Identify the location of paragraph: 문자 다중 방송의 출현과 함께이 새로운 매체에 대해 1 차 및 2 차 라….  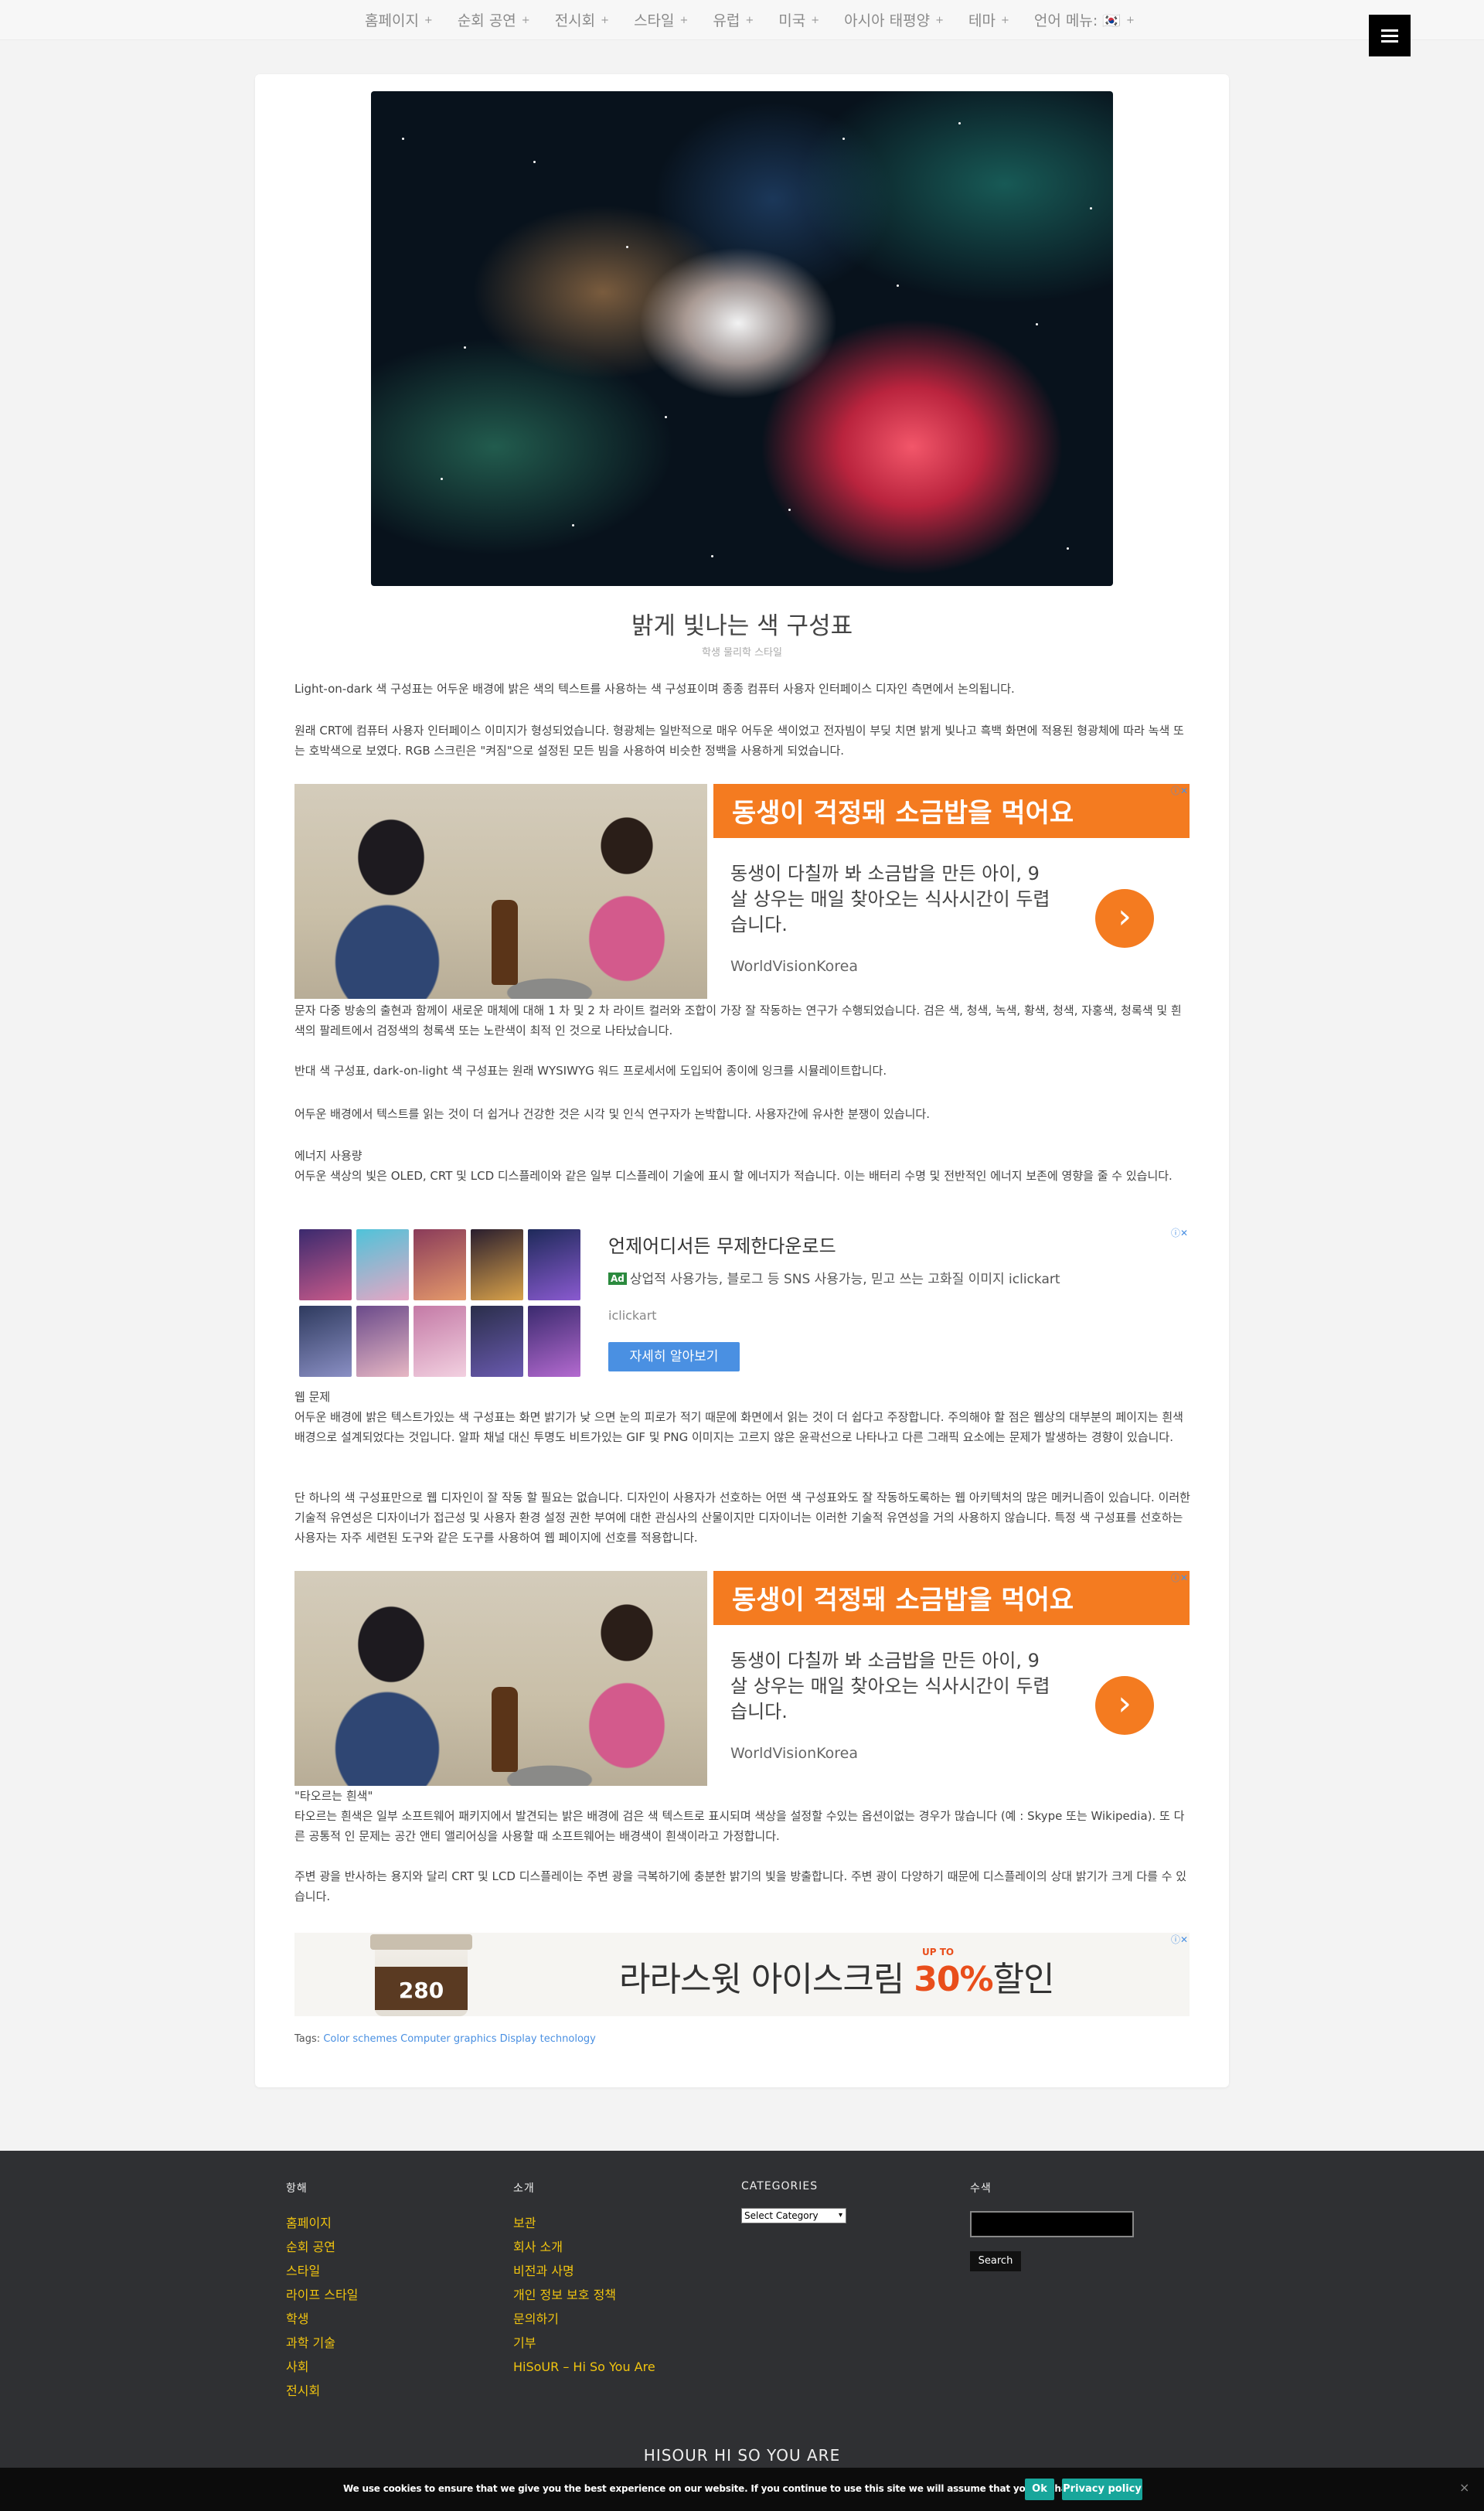
(738, 1020).